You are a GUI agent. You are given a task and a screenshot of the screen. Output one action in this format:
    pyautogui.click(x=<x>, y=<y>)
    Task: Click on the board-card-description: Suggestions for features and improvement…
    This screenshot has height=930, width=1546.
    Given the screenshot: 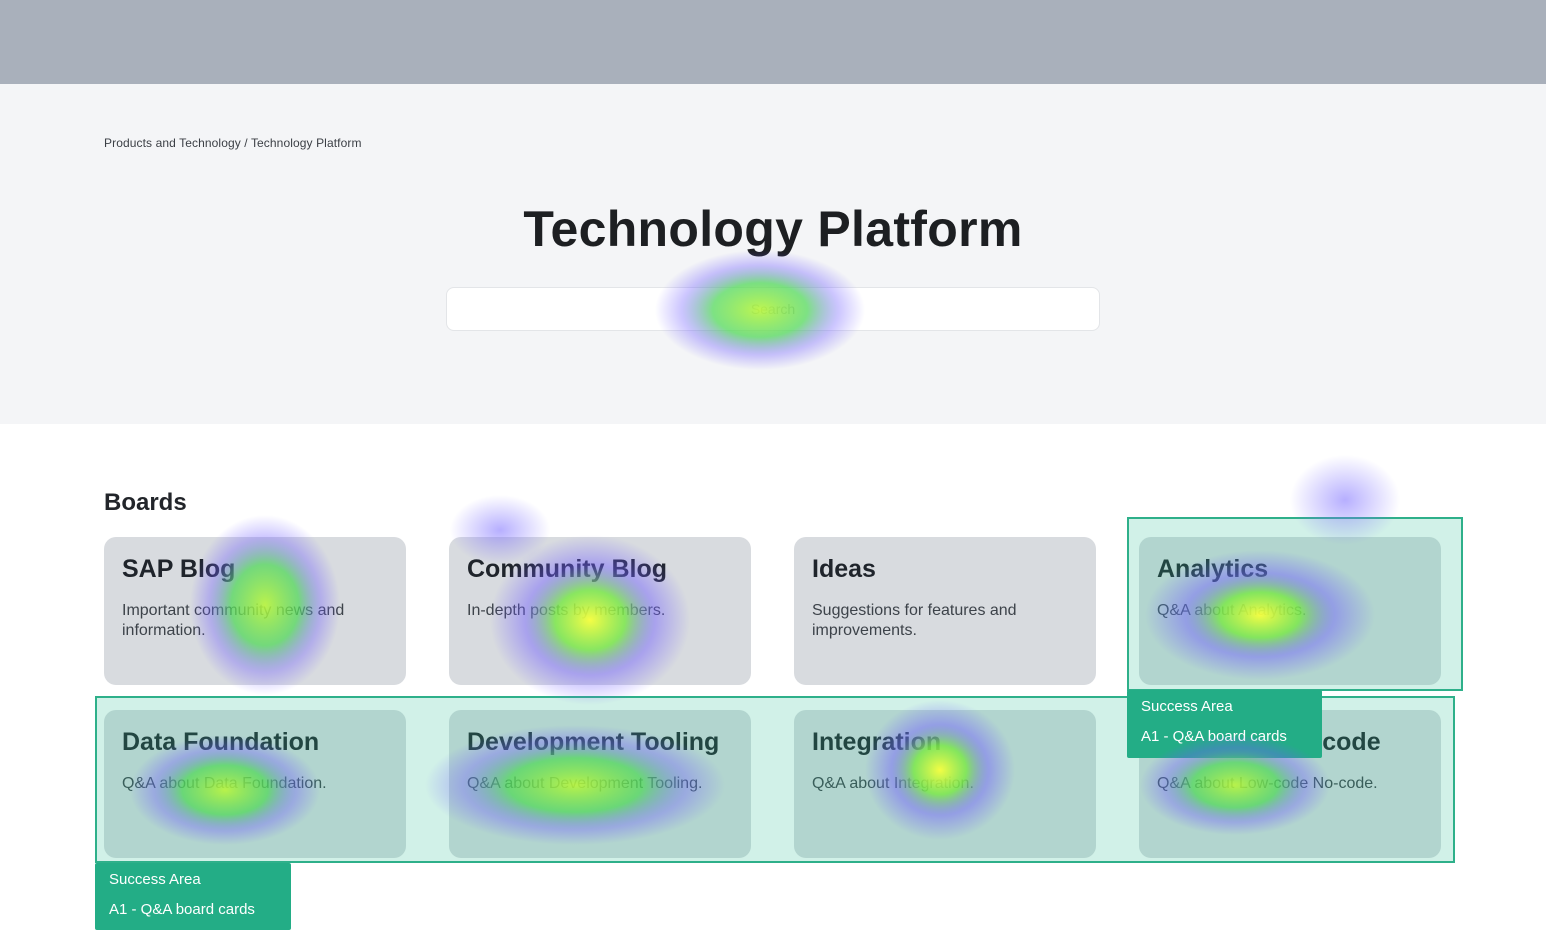 What is the action you would take?
    pyautogui.click(x=914, y=620)
    